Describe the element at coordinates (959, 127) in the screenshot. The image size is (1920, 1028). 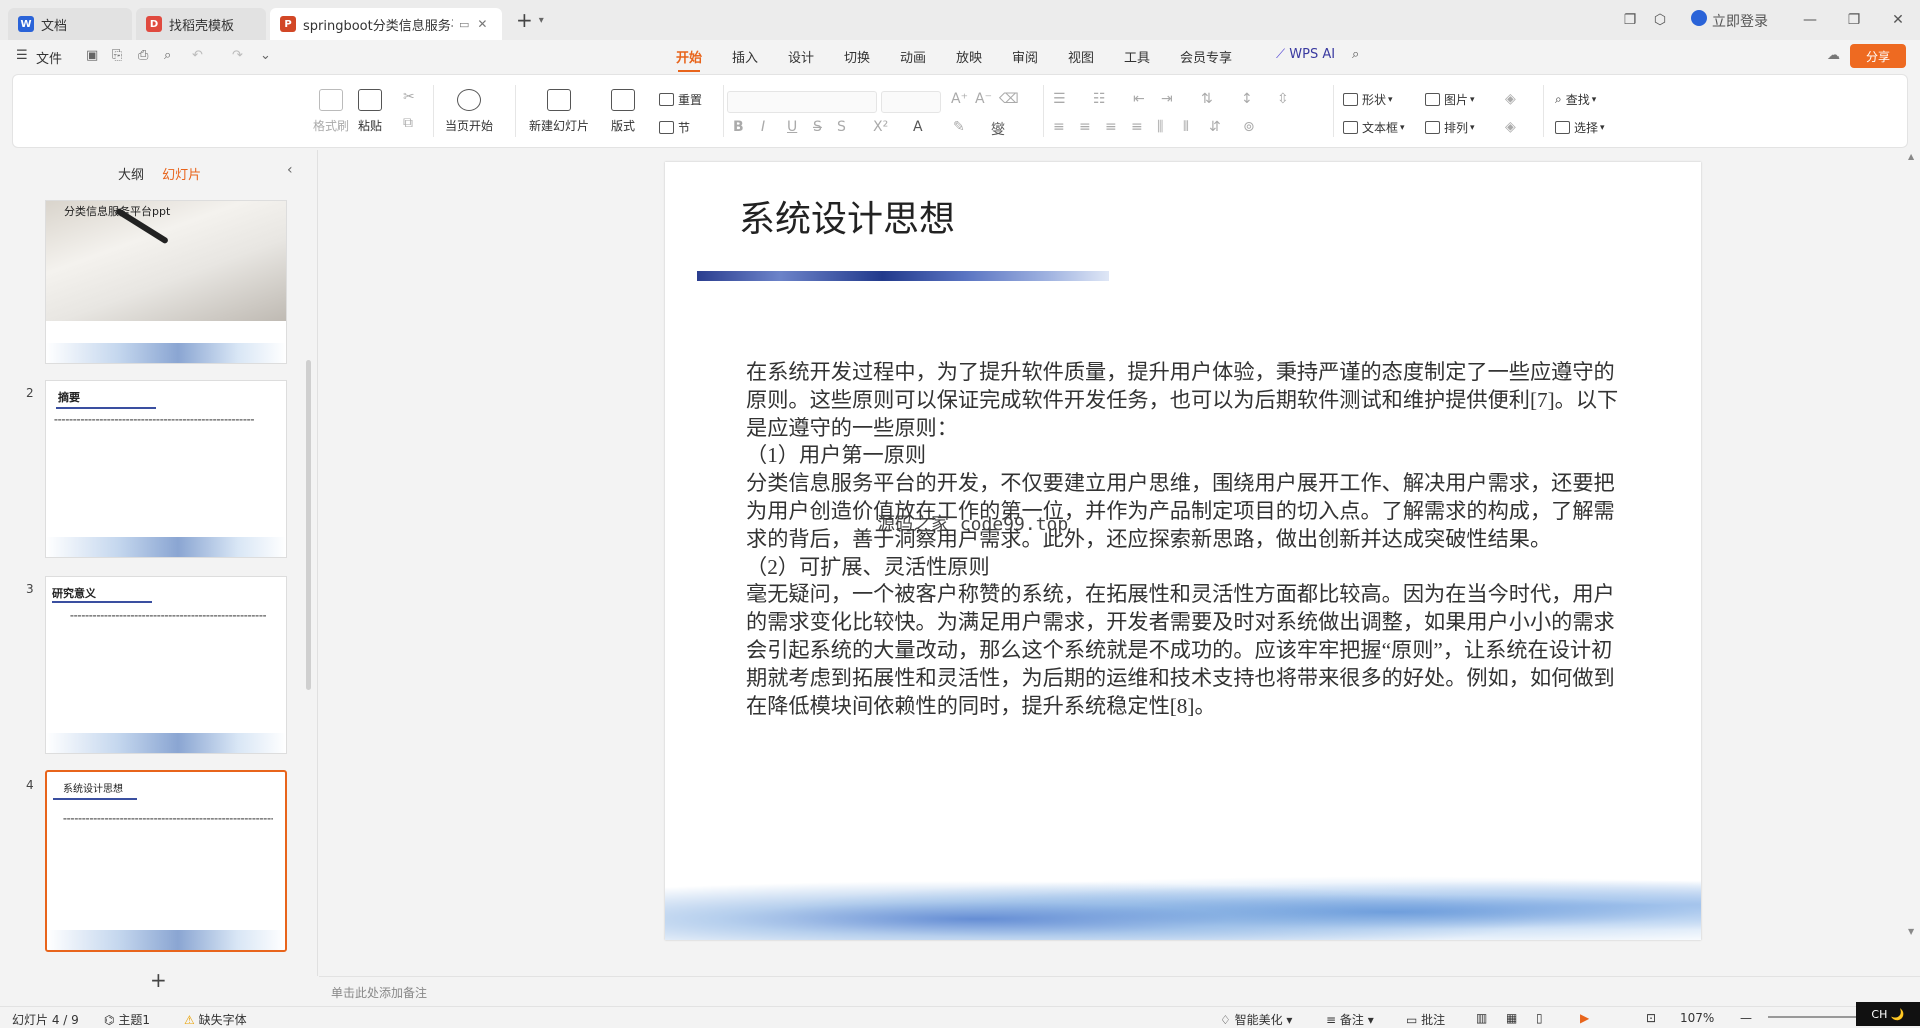
I see `highlight-icon: ✎` at that location.